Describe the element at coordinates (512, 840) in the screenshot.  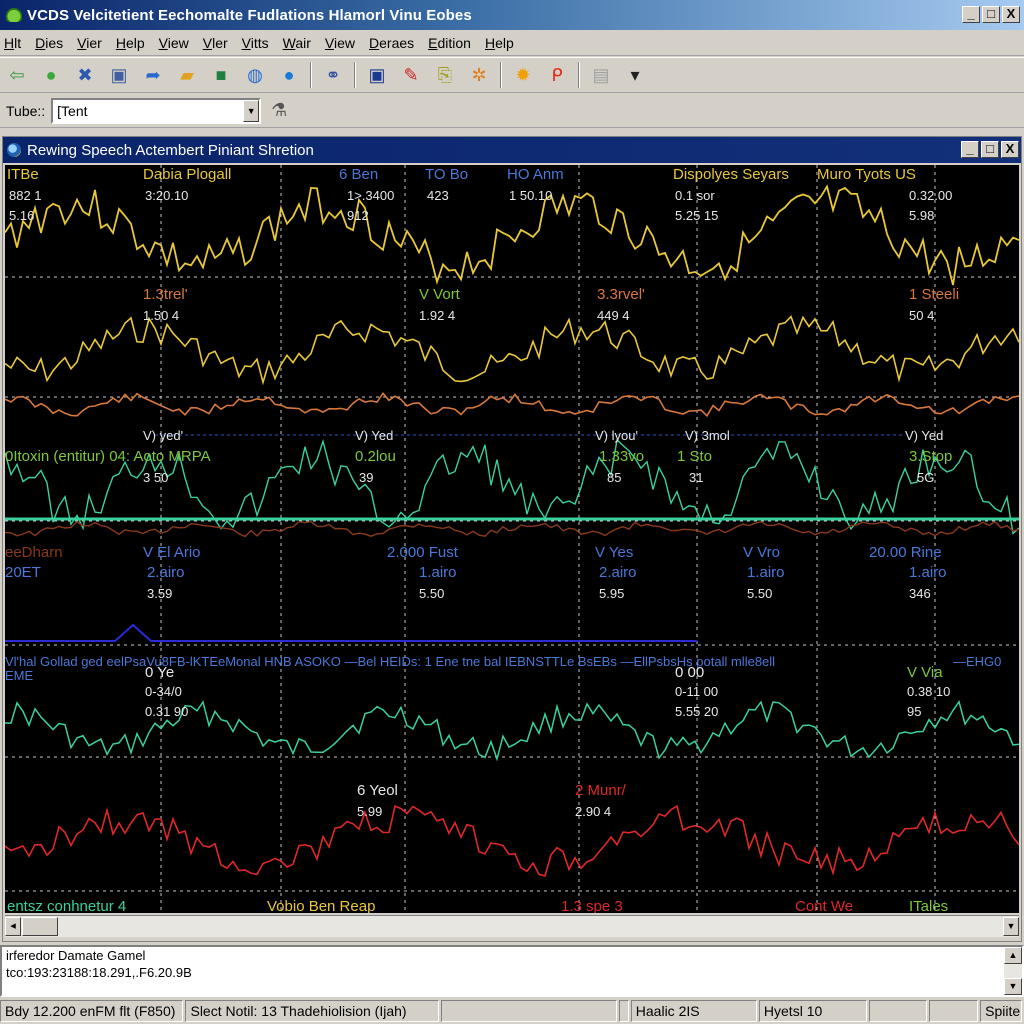
I see `trace-red` at that location.